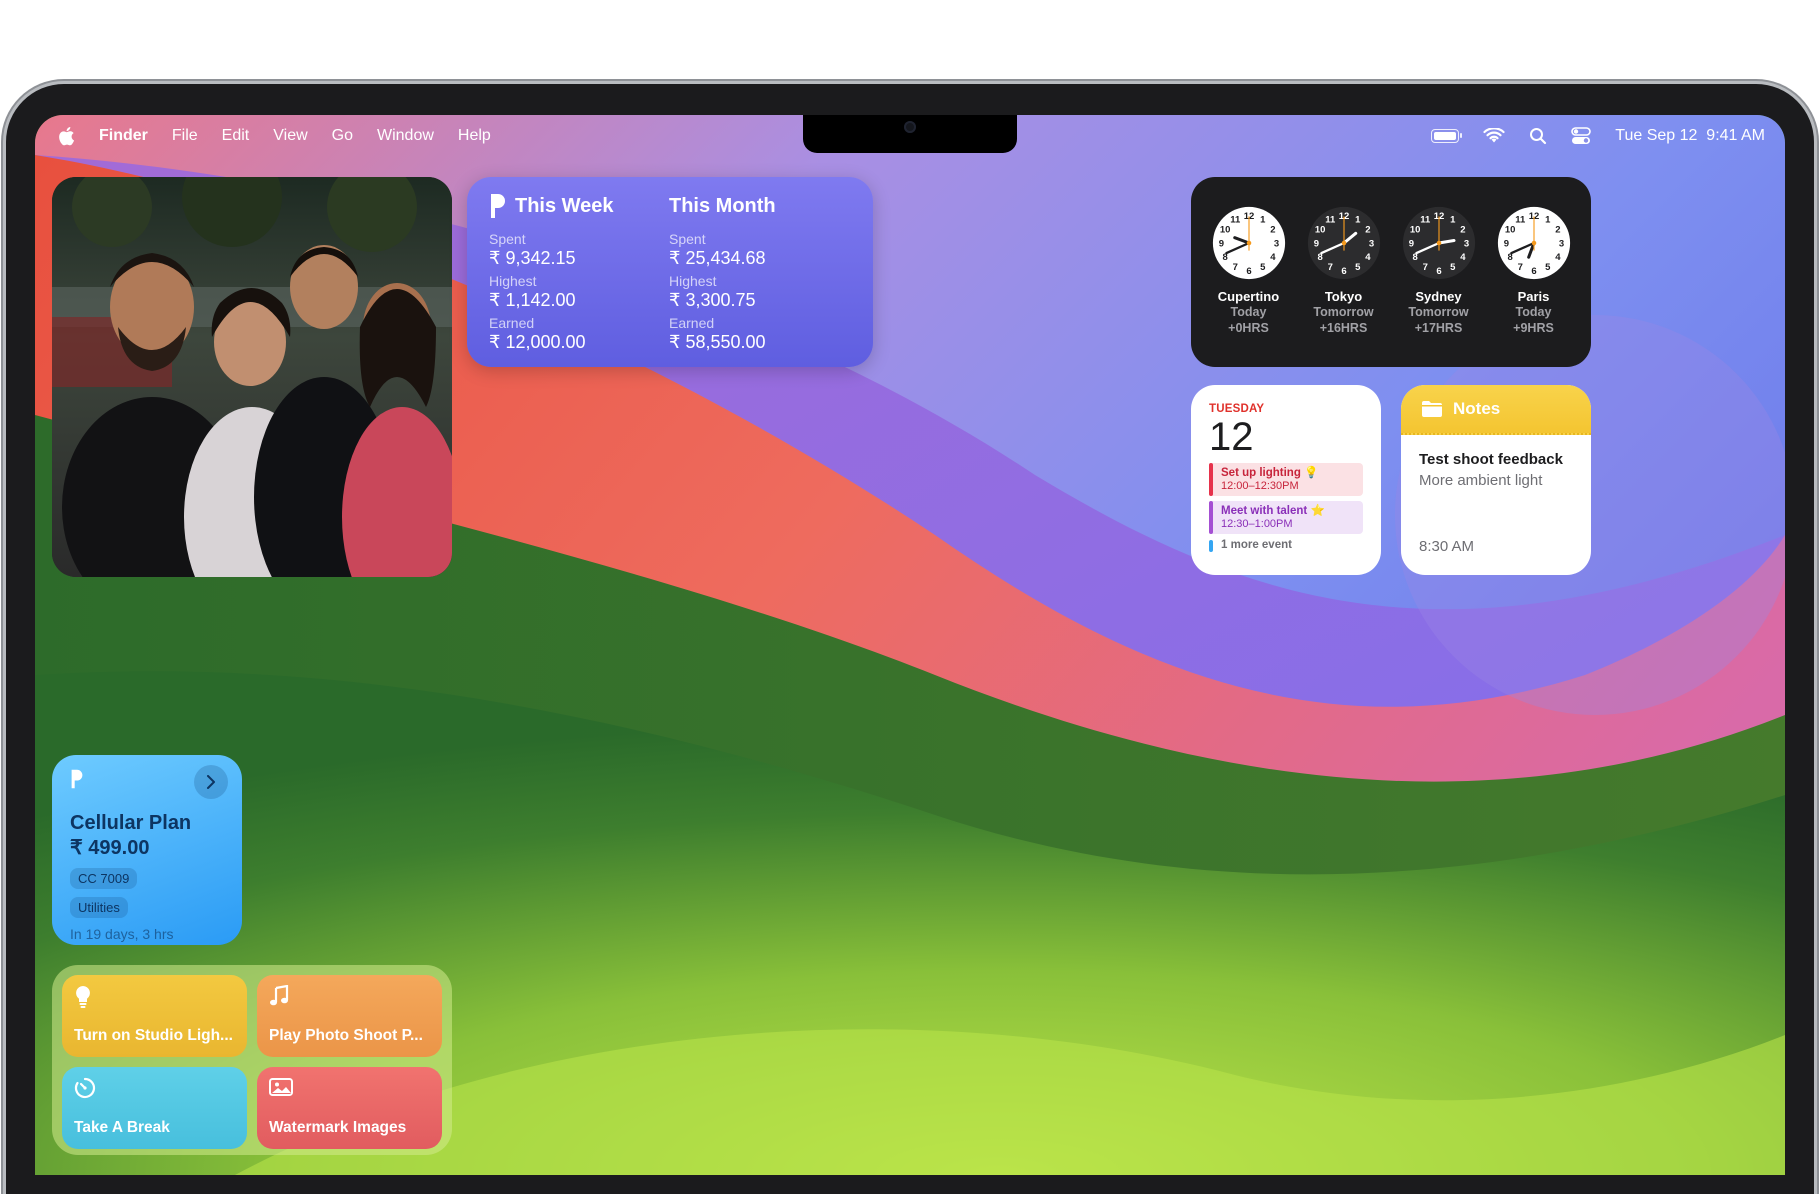  Describe the element at coordinates (236, 136) in the screenshot. I see `menu-edit: Edit` at that location.